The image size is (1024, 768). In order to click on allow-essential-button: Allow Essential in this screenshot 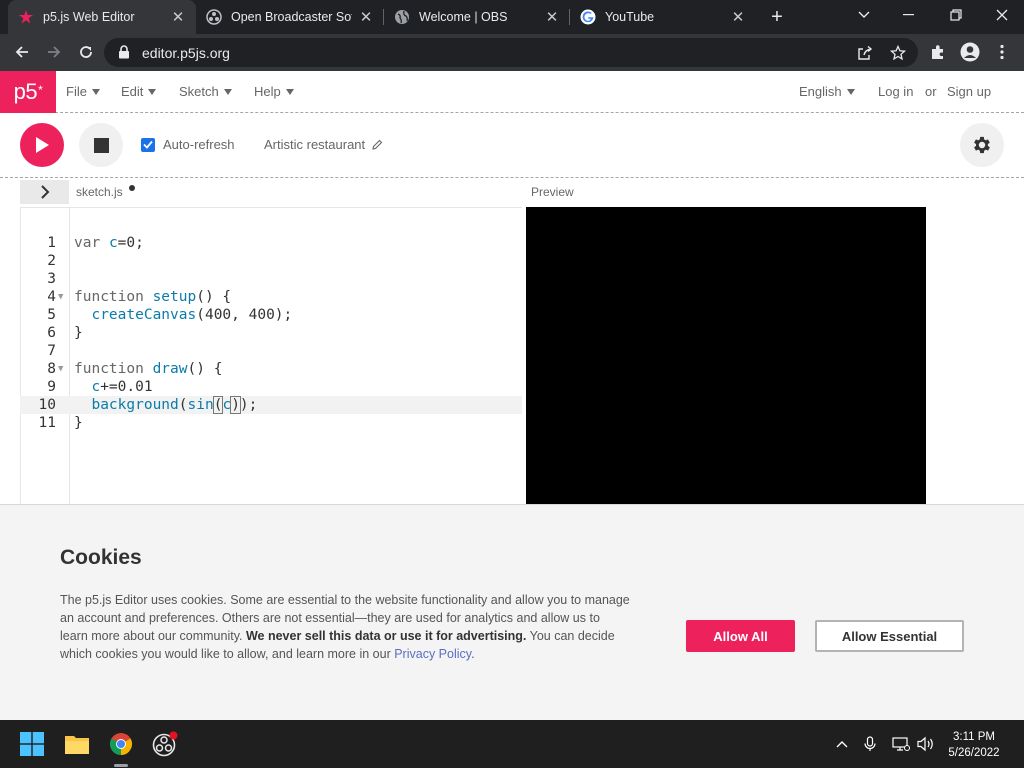, I will do `click(889, 636)`.